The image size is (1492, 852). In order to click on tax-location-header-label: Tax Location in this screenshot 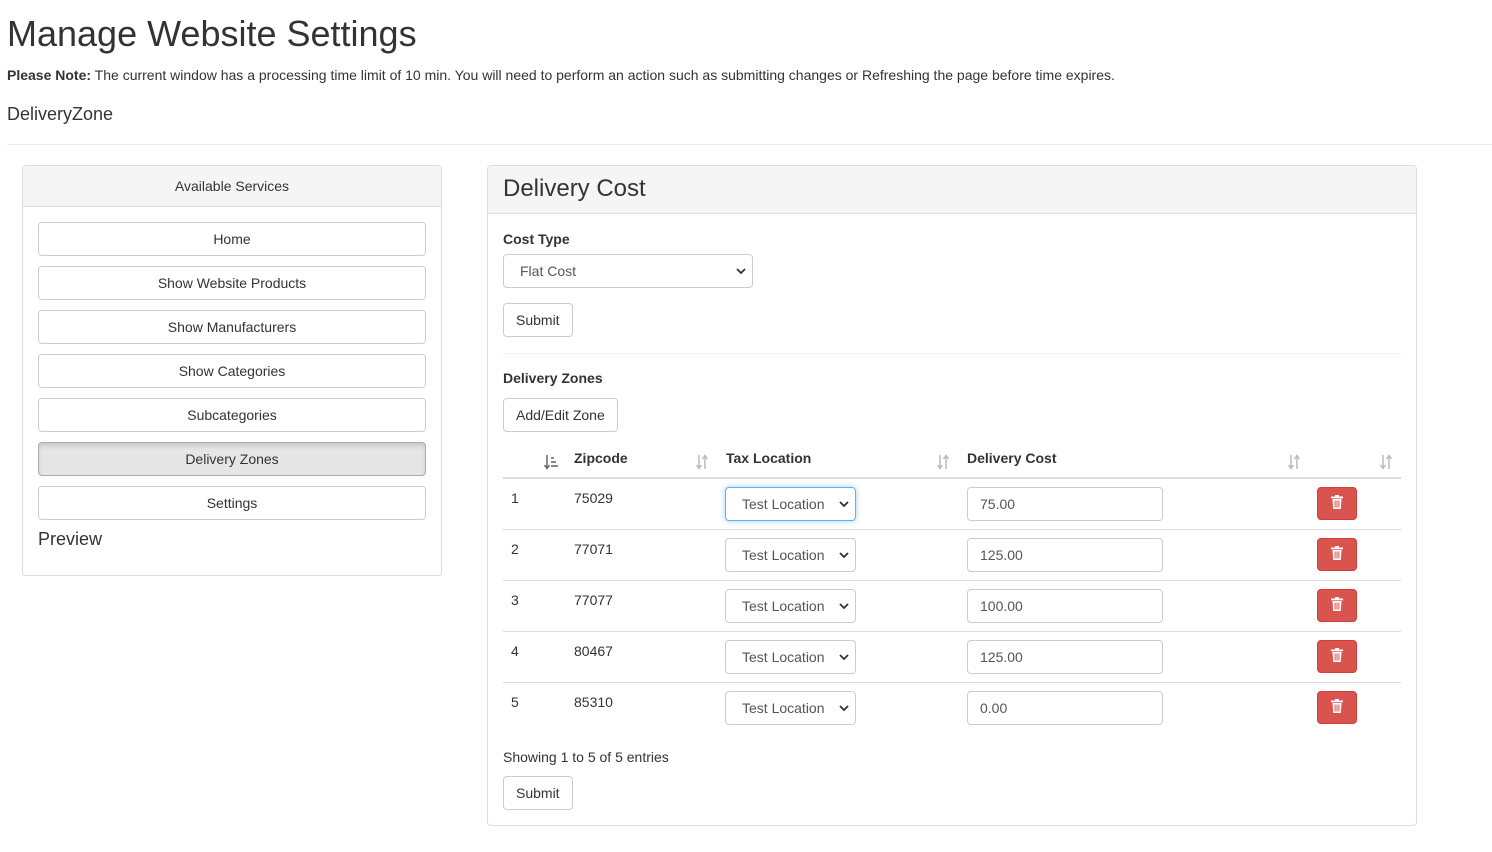, I will do `click(769, 458)`.